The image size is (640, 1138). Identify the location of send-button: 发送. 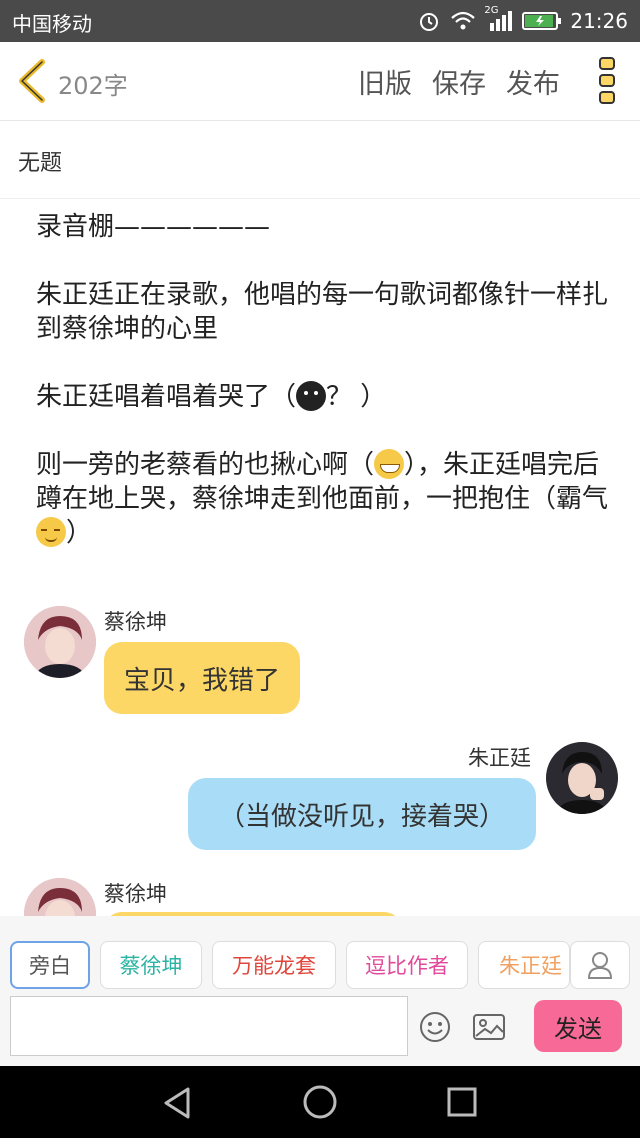
(578, 1026).